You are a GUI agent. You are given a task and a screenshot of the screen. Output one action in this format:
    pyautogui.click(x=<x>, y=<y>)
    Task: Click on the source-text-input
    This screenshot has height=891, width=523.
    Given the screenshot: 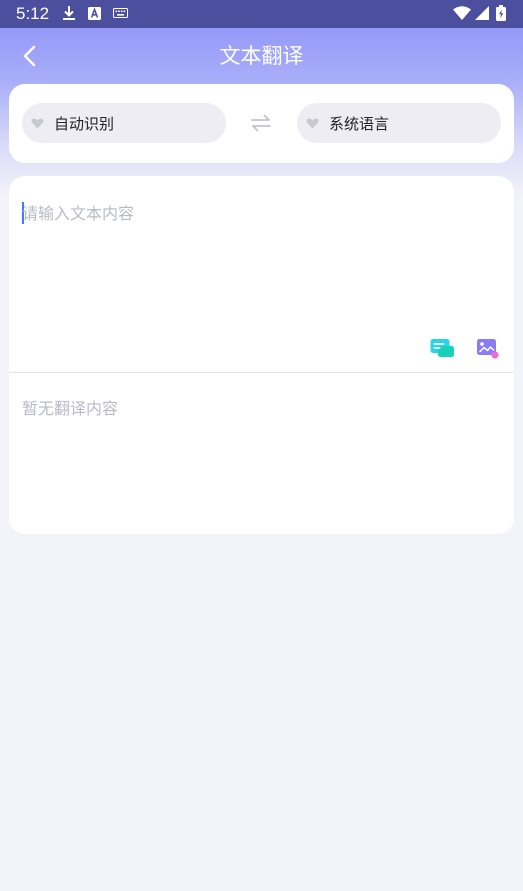 What is the action you would take?
    pyautogui.click(x=257, y=262)
    